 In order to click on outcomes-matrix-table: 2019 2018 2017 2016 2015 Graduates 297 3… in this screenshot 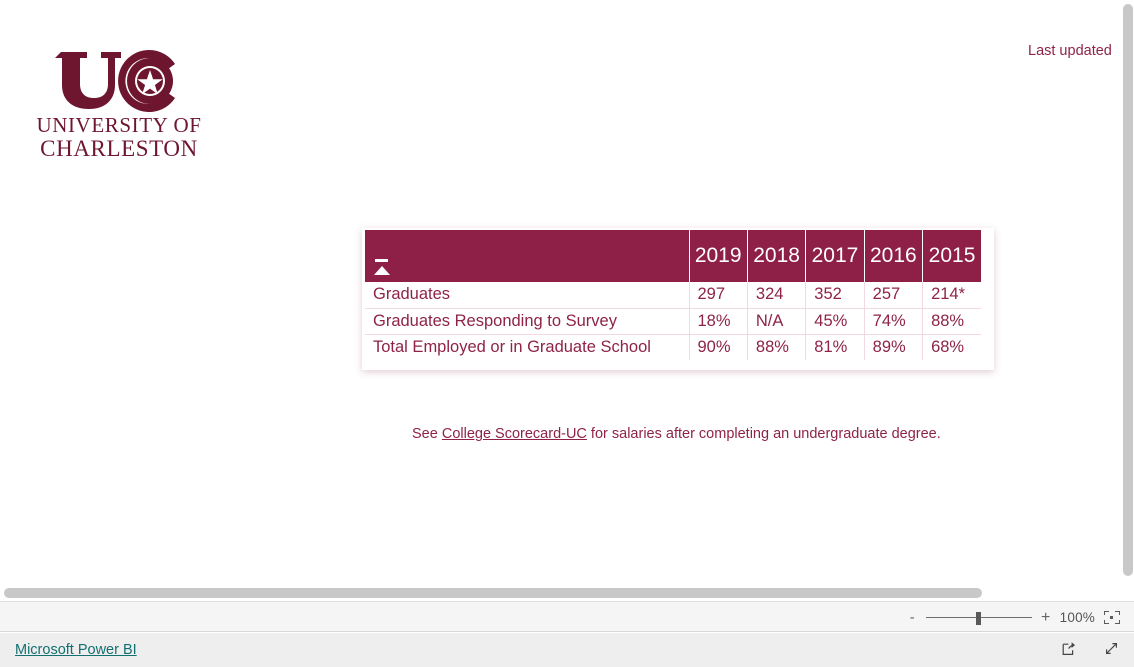, I will do `click(673, 295)`.